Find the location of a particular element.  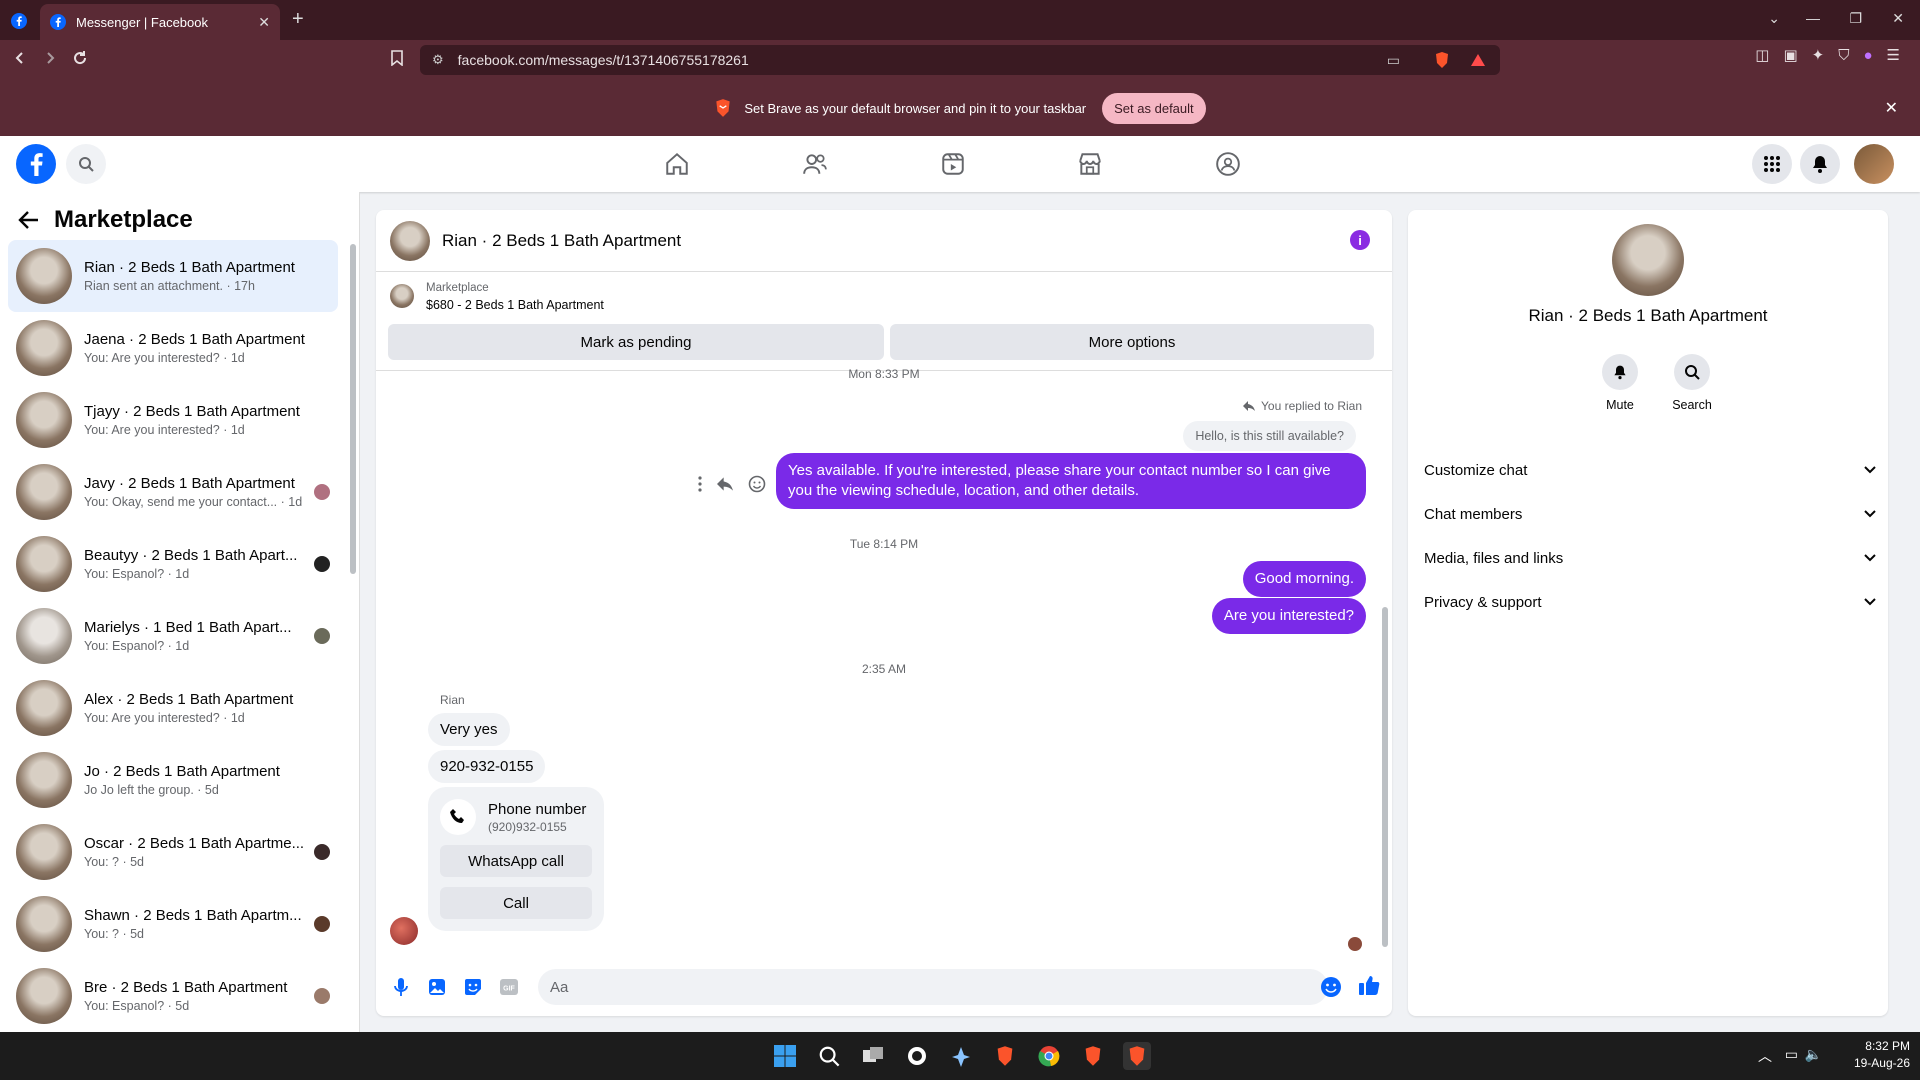

app-figure-icon is located at coordinates (961, 1056).